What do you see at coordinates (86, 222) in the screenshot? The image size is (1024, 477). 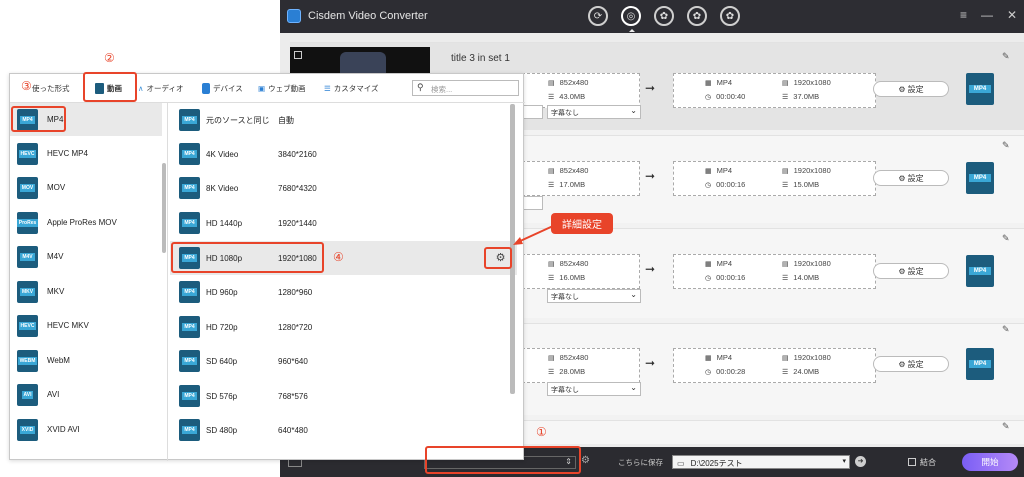 I see `format-item-prores: ProRes Apple ProRes MOV` at bounding box center [86, 222].